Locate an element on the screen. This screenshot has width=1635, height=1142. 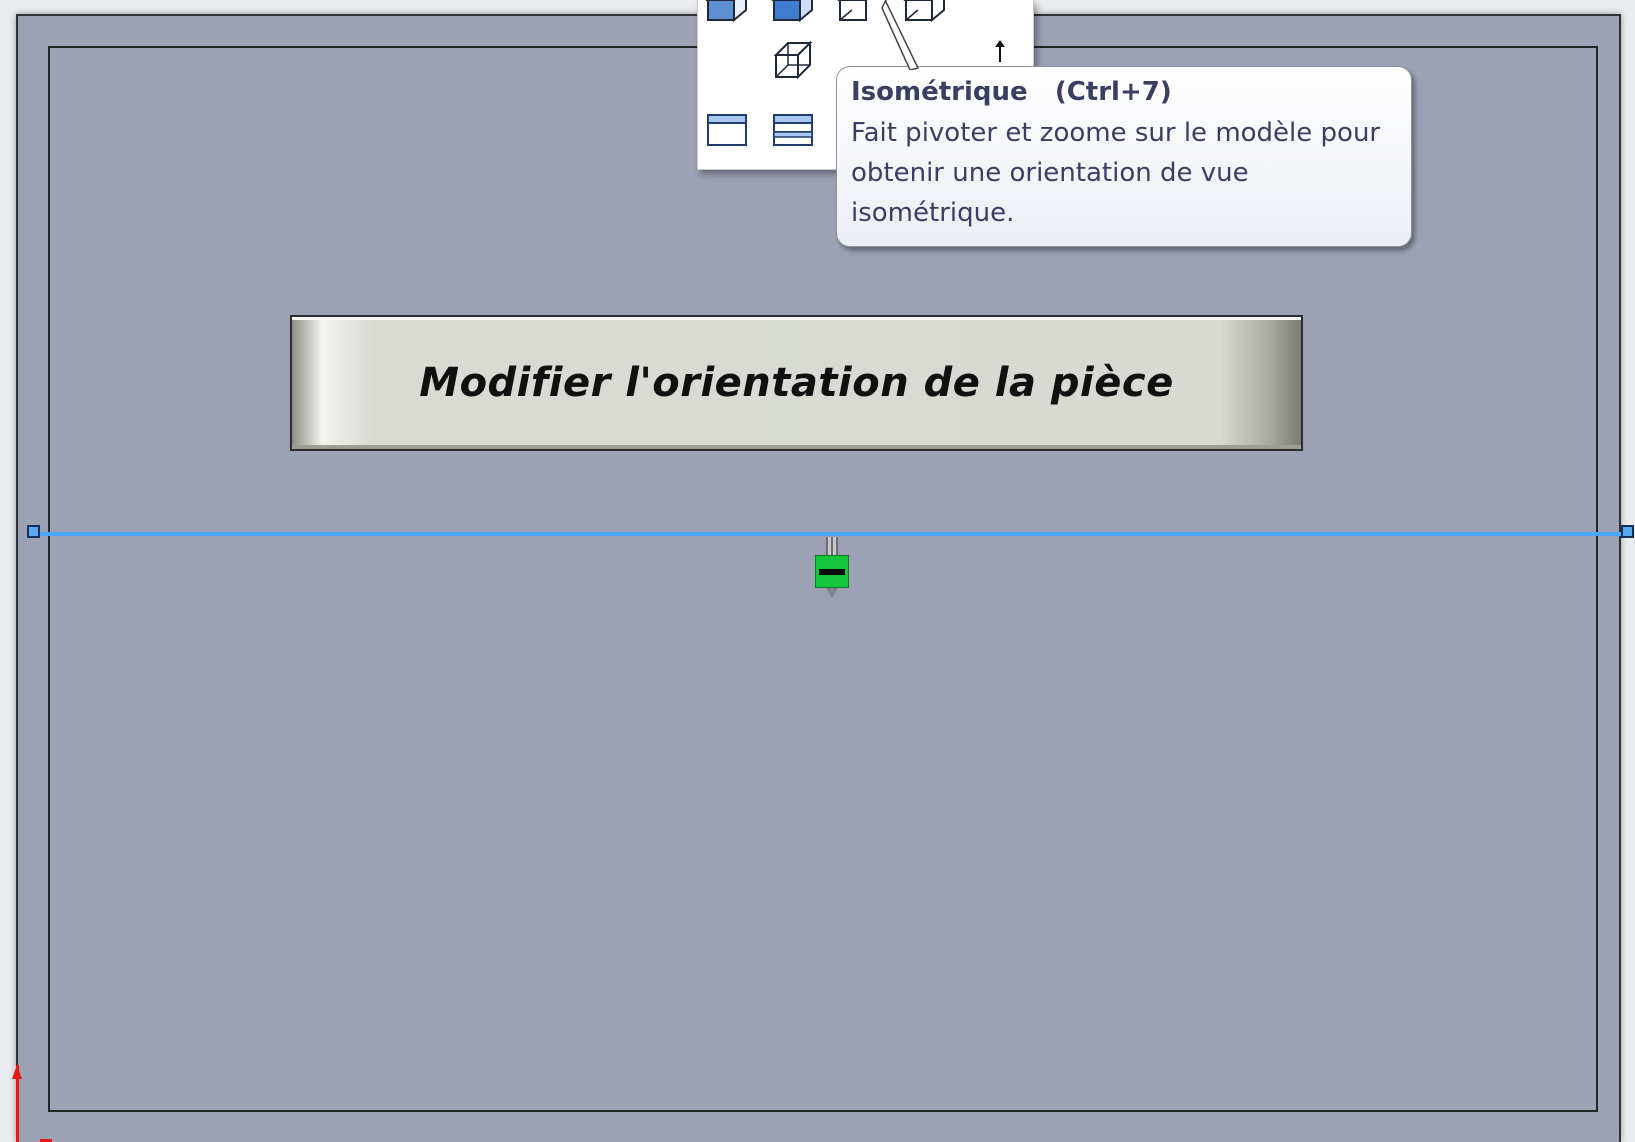
single-viewport-icon is located at coordinates (727, 130).